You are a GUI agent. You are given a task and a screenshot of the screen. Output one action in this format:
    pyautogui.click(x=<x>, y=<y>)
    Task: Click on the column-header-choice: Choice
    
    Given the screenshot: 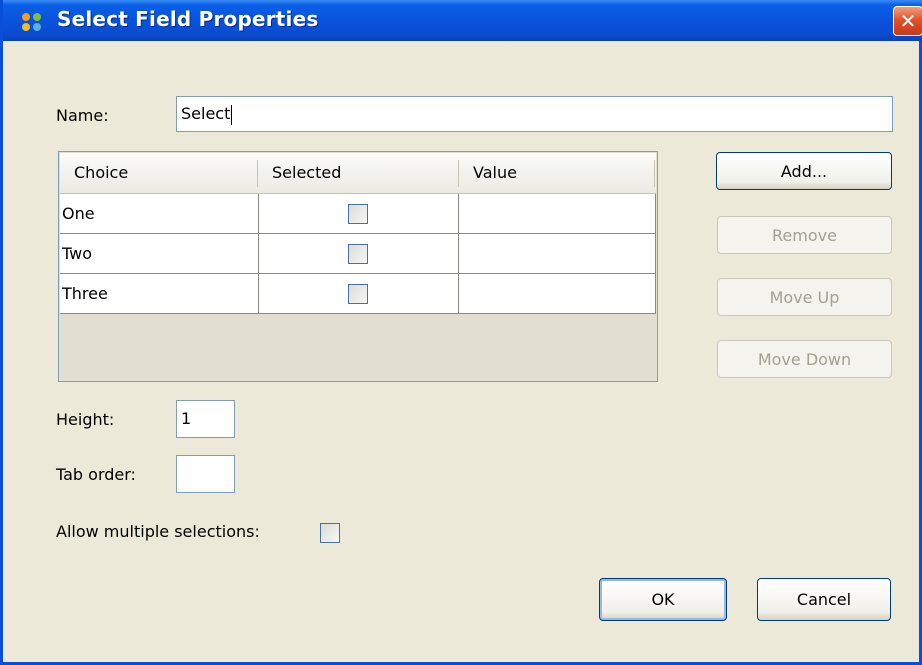 What is the action you would take?
    pyautogui.click(x=158, y=173)
    